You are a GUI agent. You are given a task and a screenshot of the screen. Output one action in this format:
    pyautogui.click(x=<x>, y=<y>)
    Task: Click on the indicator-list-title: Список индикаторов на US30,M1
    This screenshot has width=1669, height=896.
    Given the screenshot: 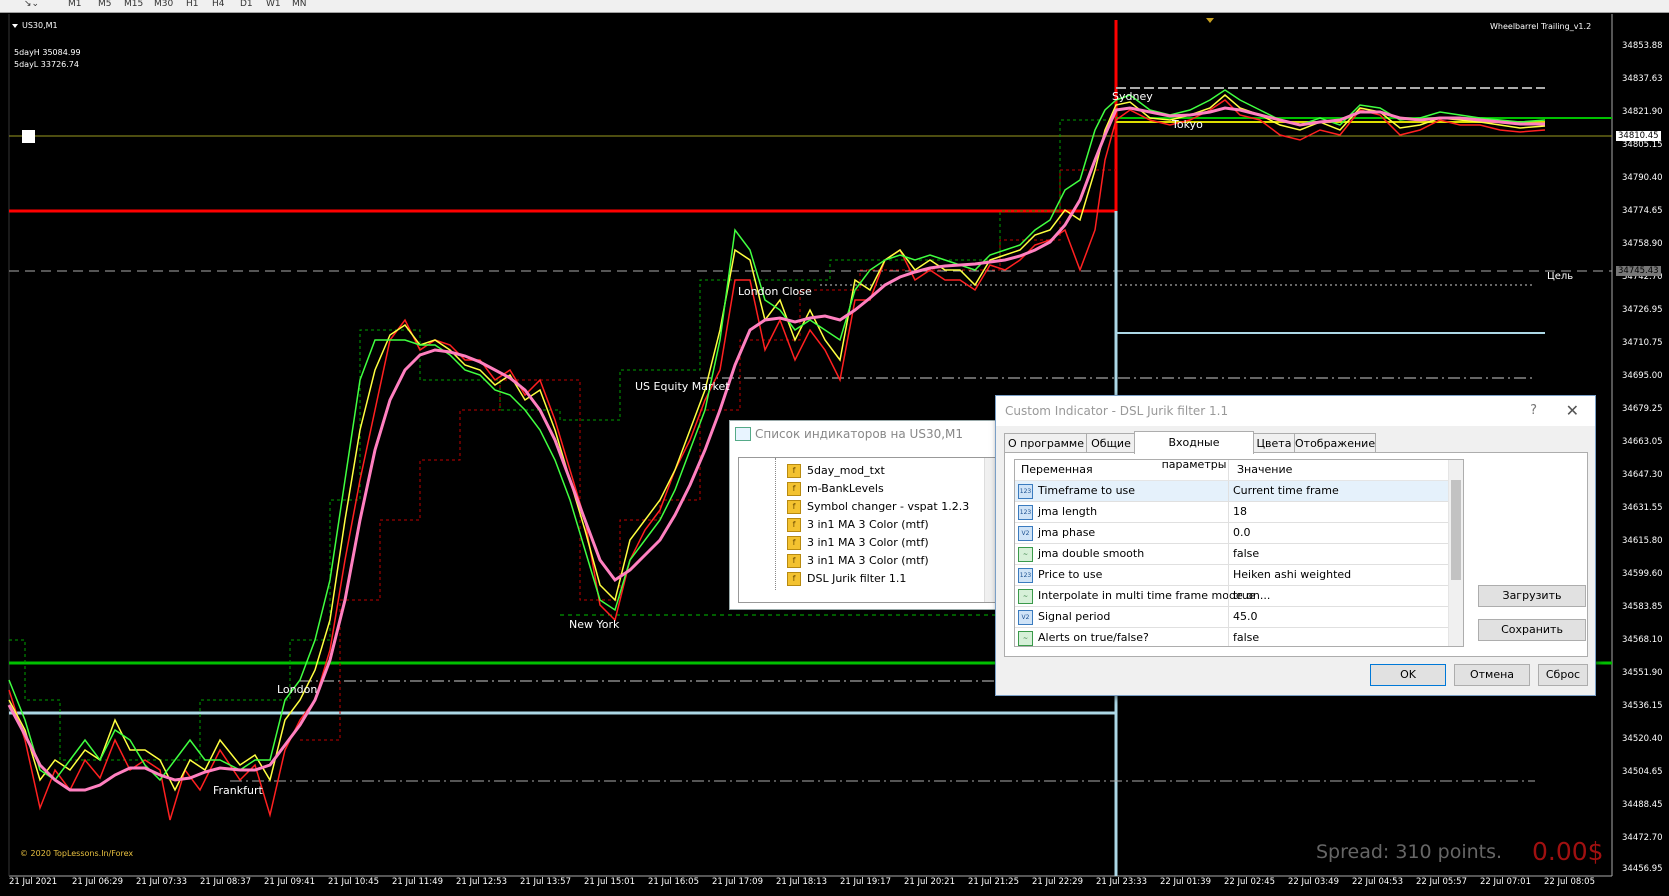 What is the action you would take?
    pyautogui.click(x=864, y=434)
    